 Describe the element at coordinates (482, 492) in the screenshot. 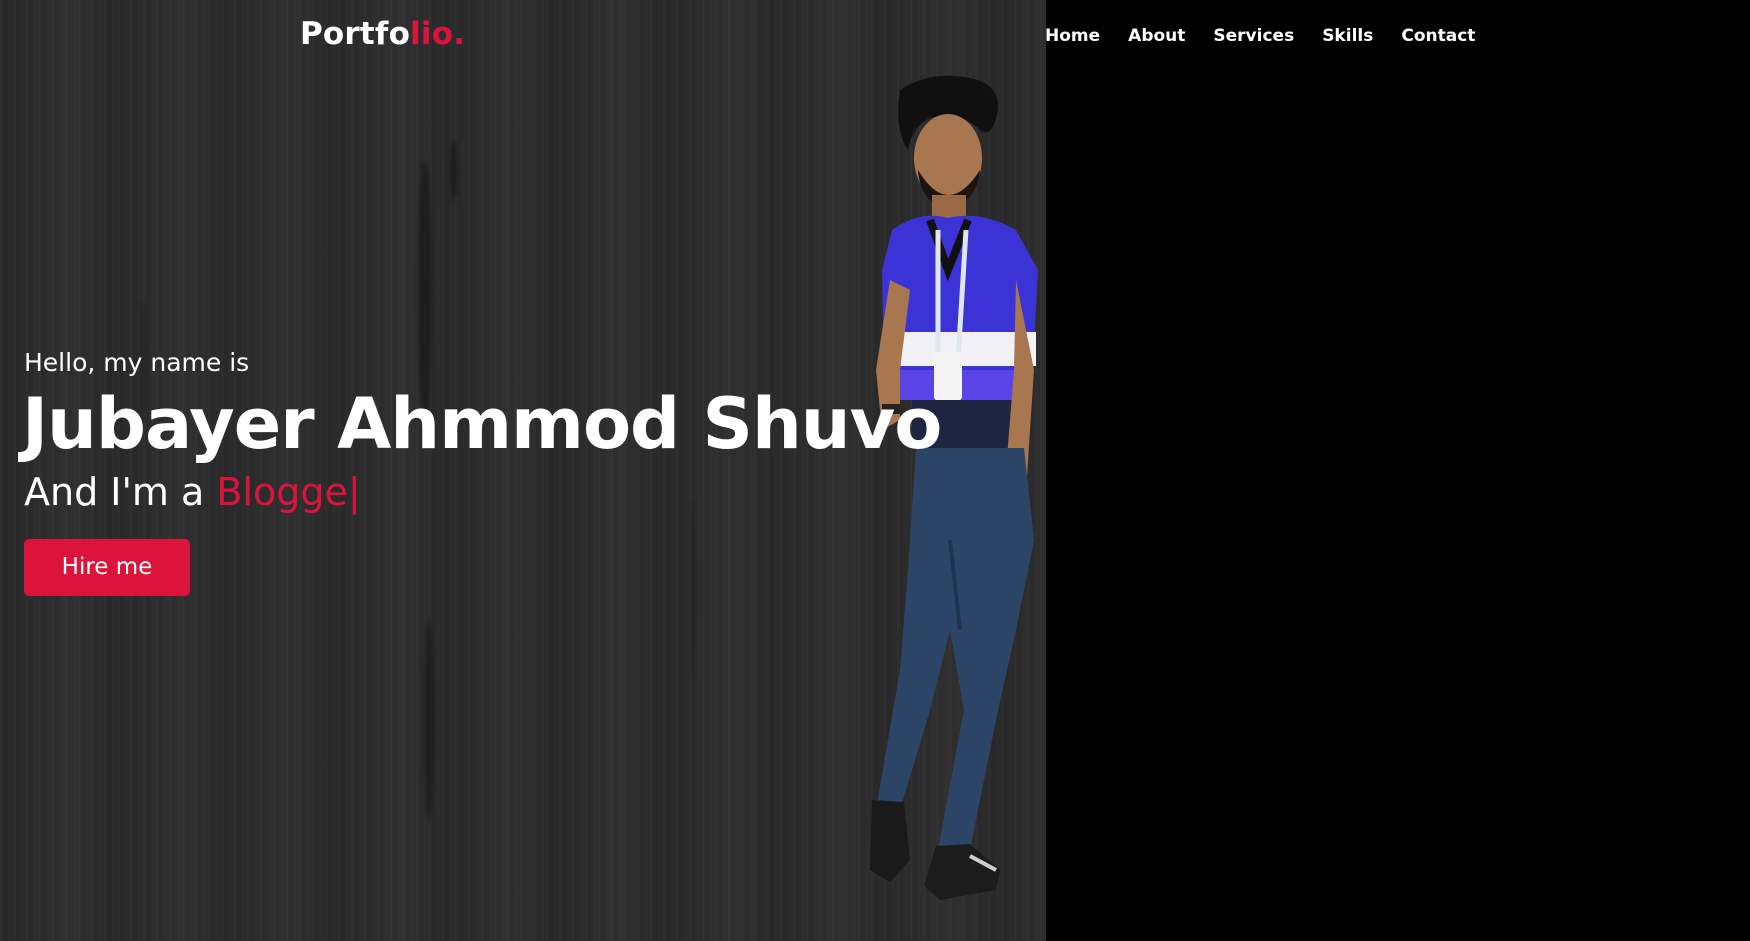

I see `role-line: And I'm a Blogge|` at that location.